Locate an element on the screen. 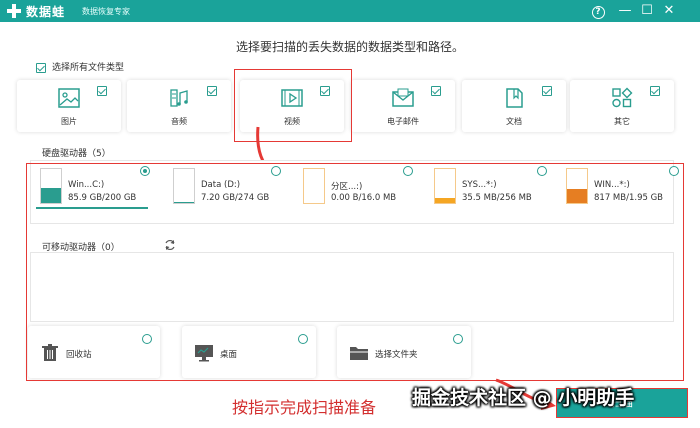 Image resolution: width=700 pixels, height=428 pixels. help-button: ? is located at coordinates (598, 11).